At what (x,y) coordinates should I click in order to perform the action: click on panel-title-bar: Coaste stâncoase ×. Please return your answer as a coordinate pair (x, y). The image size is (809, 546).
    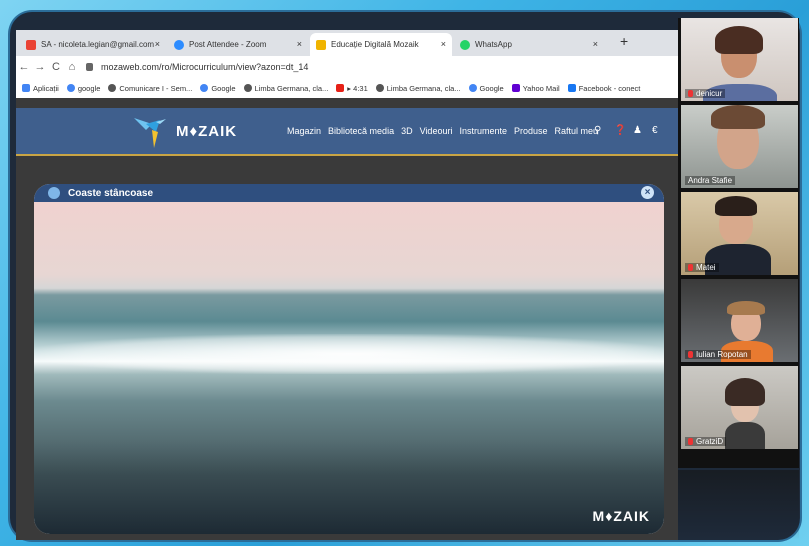
    Looking at the image, I should click on (349, 193).